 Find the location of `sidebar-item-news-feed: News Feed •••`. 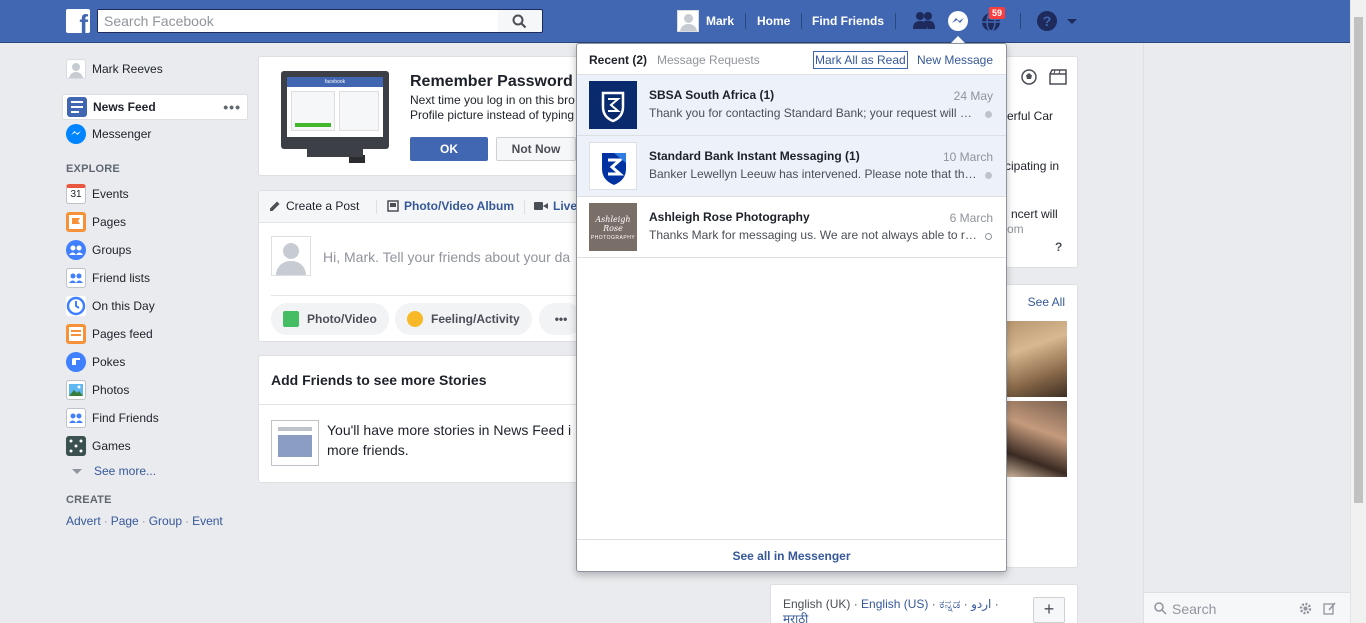

sidebar-item-news-feed: News Feed ••• is located at coordinates (155, 107).